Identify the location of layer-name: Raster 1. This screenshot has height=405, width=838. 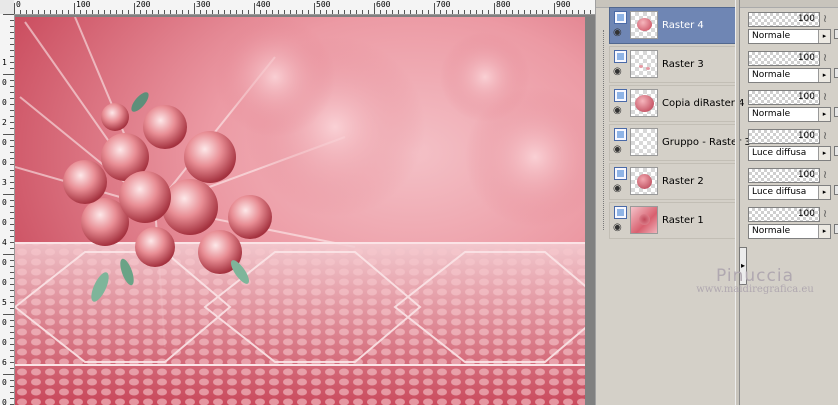
(683, 220).